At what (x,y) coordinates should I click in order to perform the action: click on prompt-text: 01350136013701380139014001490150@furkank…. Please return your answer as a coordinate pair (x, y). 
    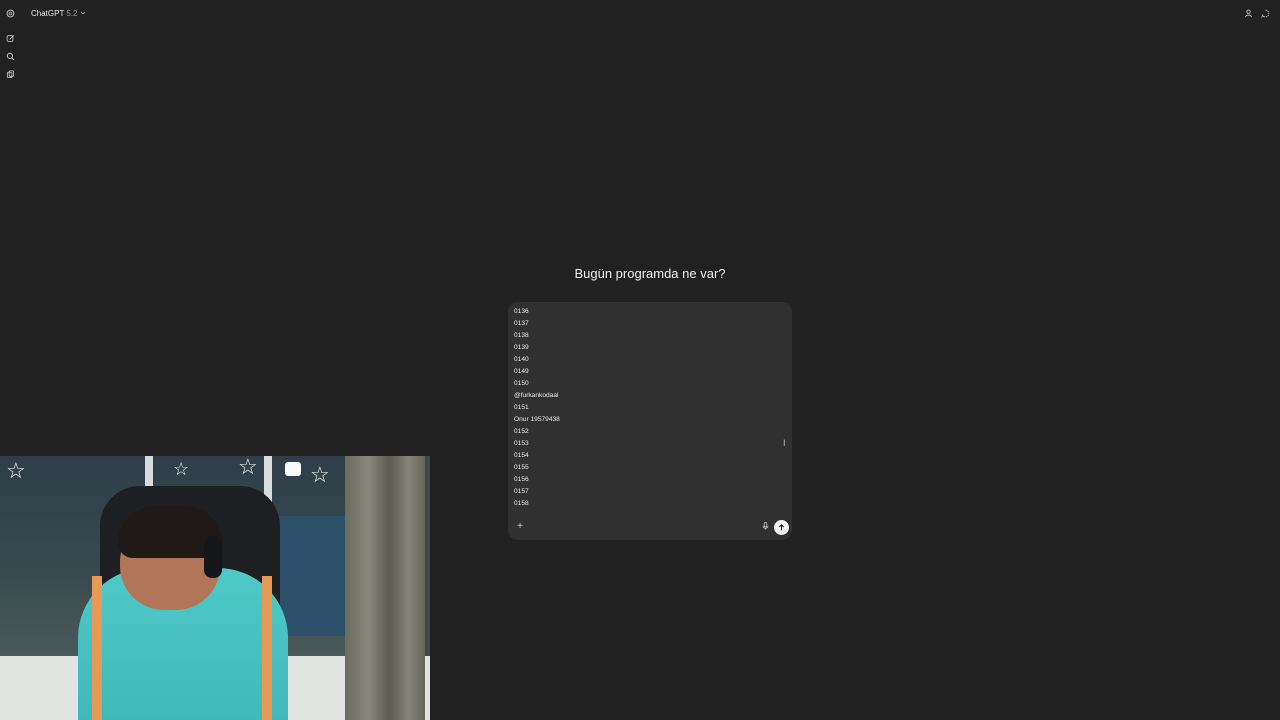
    Looking at the image, I should click on (648, 407).